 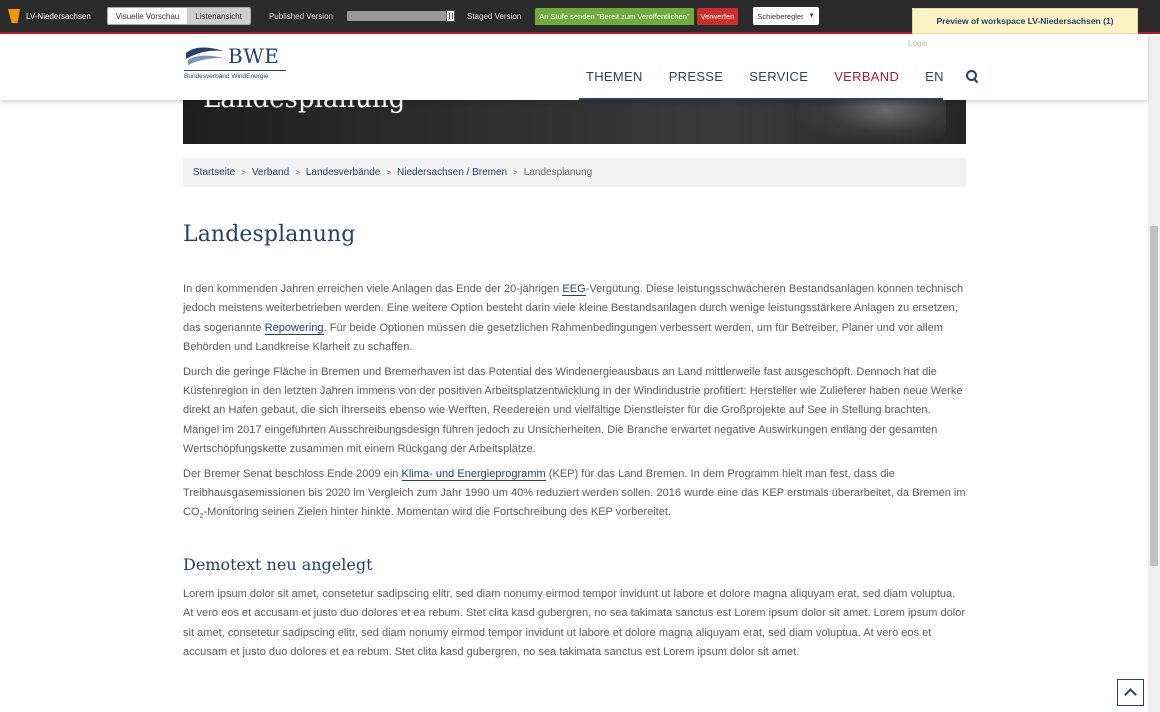 I want to click on mode-select: Schieberegler ▼, so click(x=786, y=16).